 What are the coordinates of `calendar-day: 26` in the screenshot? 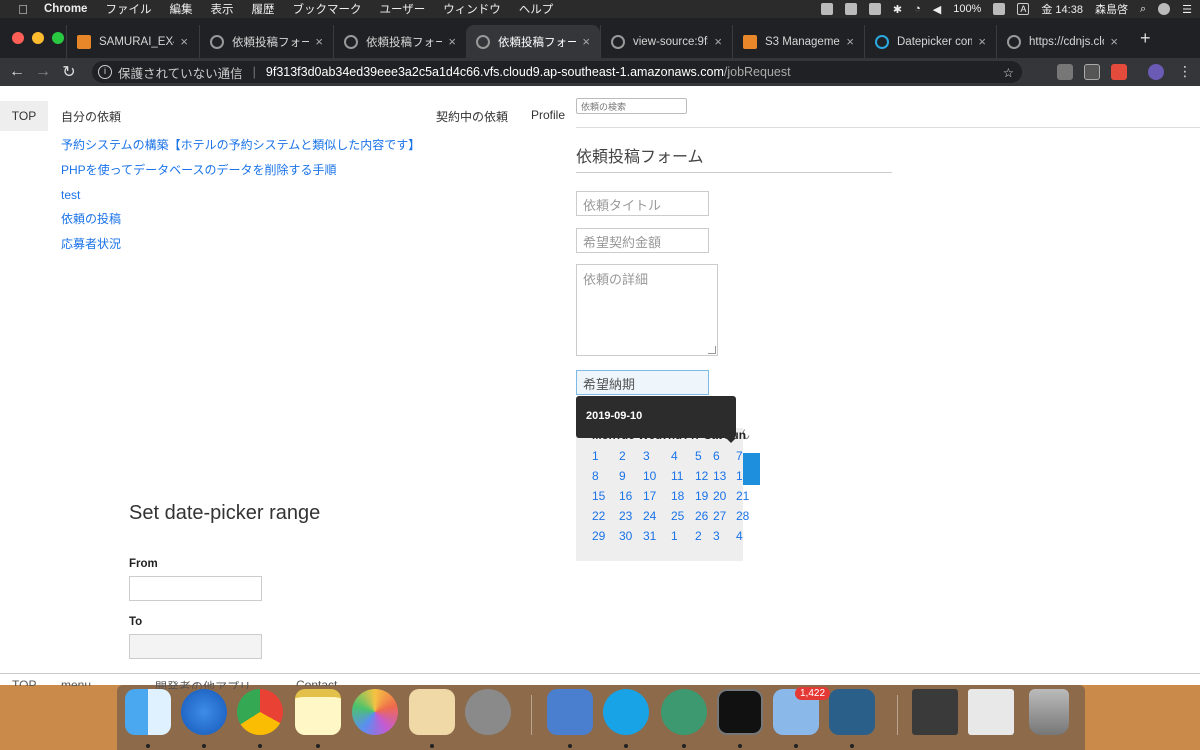 It's located at (701, 516).